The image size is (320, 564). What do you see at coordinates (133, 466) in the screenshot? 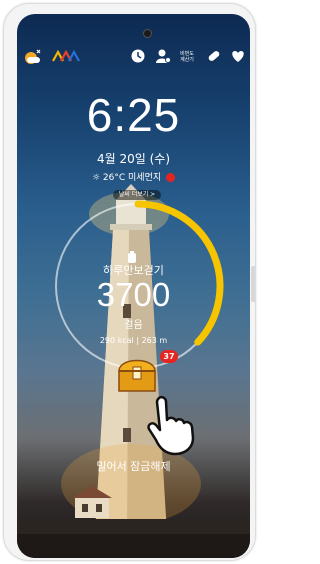
I see `swipe-to-unlock-text: 밀어서 잠금해제` at bounding box center [133, 466].